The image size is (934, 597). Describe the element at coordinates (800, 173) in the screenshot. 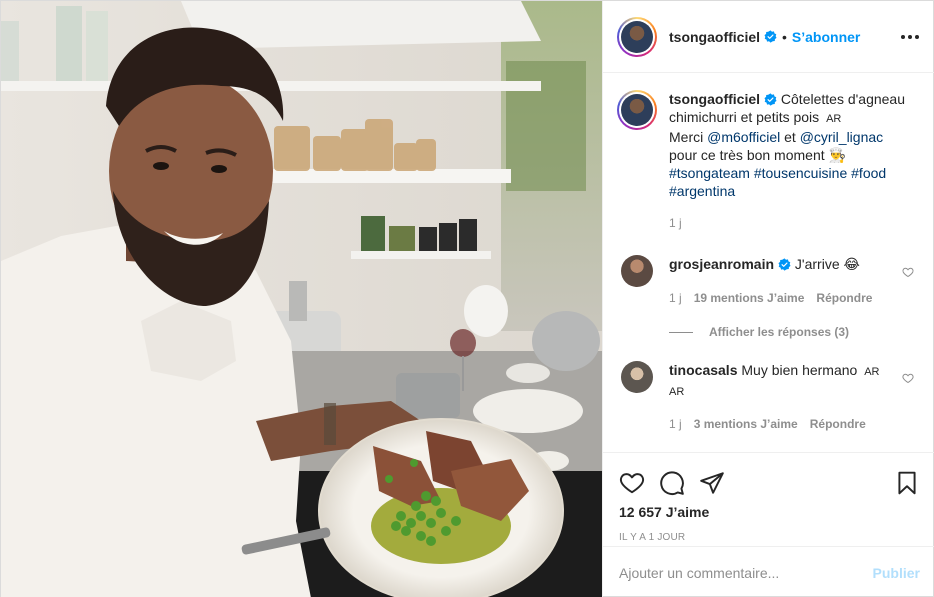

I see `hashtag: #tousencuisine` at that location.